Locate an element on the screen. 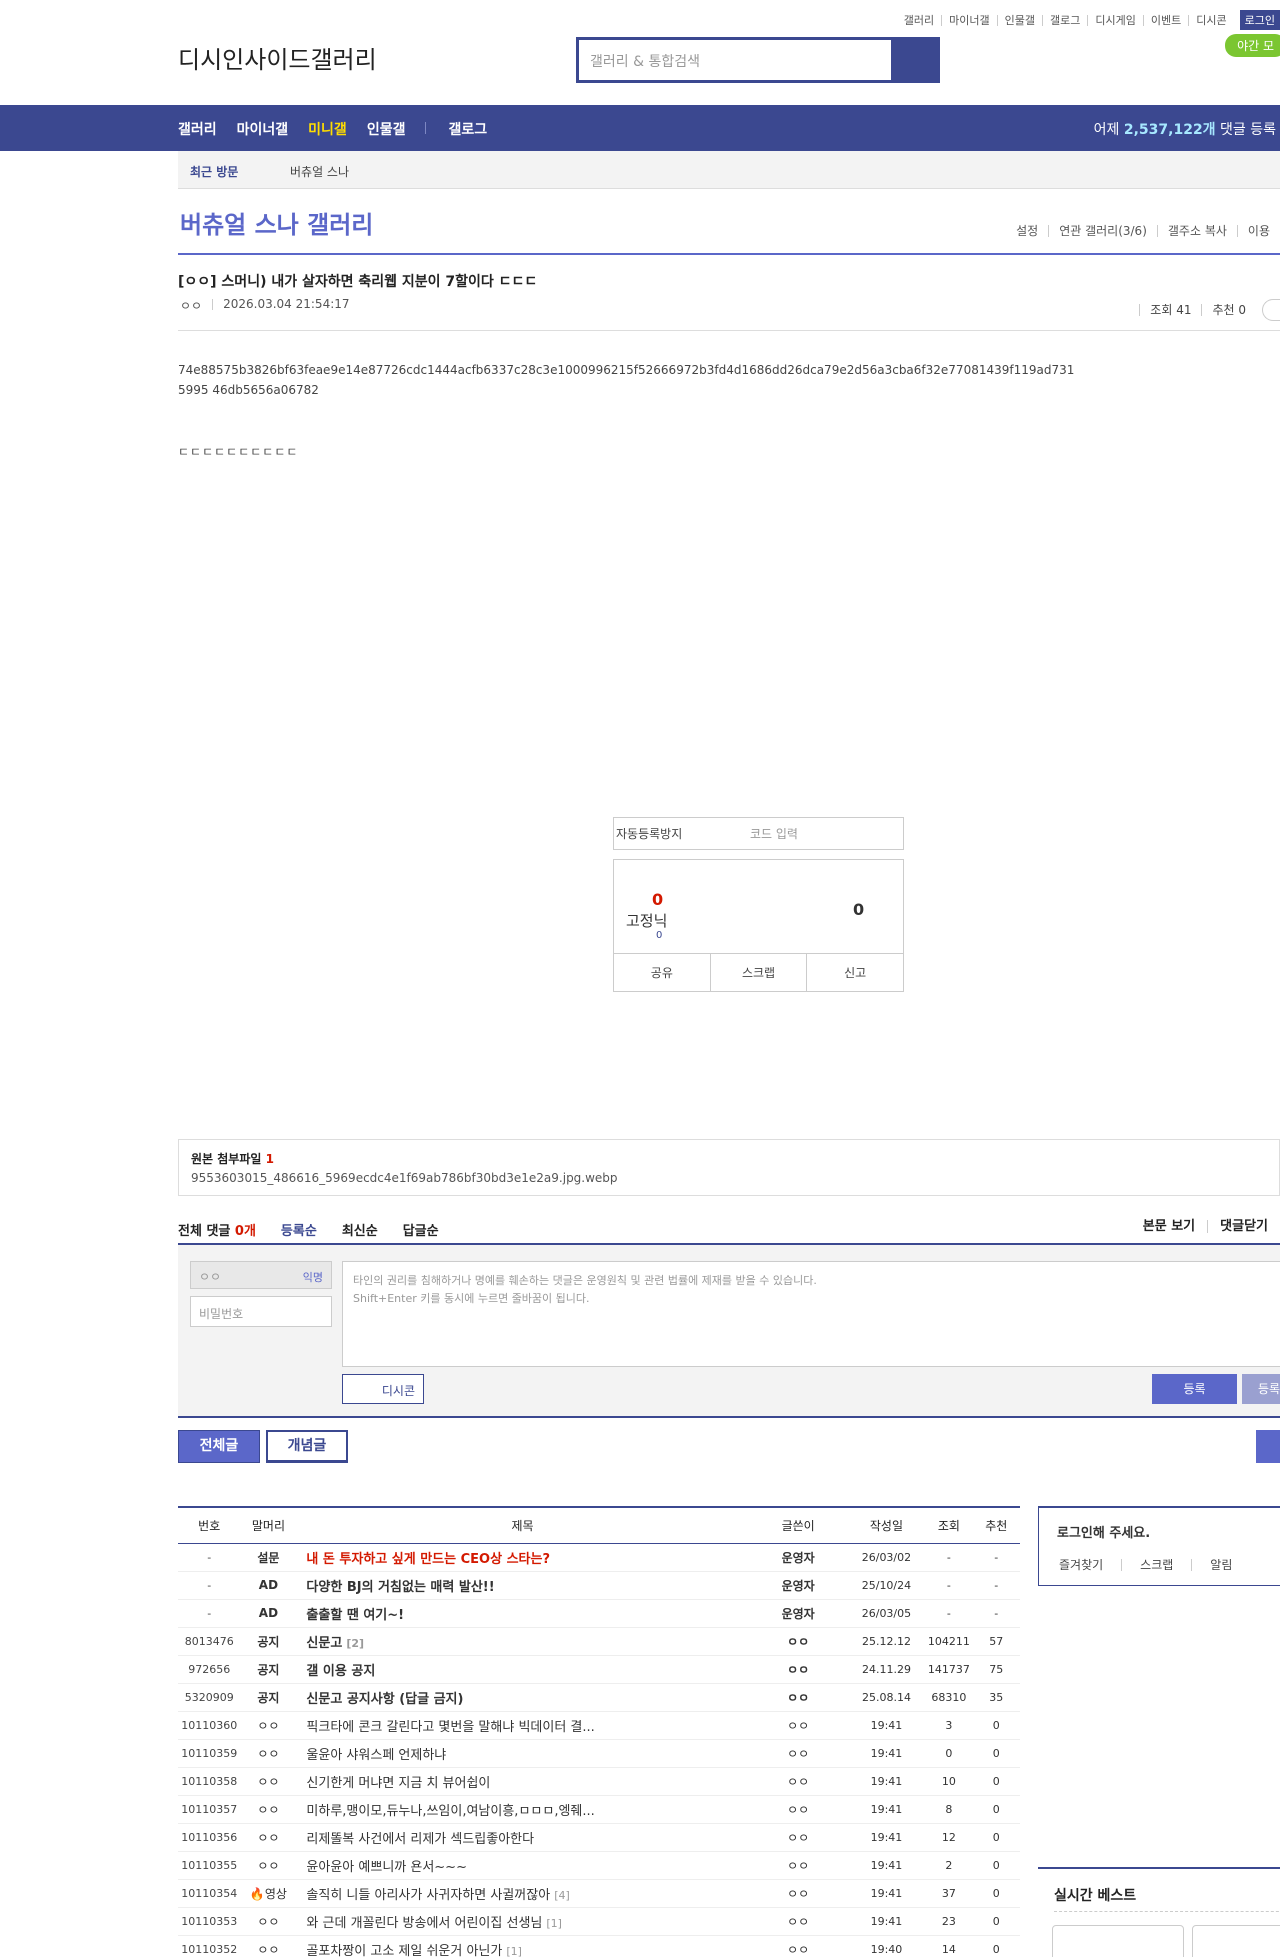 Image resolution: width=1280 pixels, height=1957 pixels. table-row: 8013476 공지 신문고 [2] ㅇㅇ 25.12.12 104211 57 is located at coordinates (599, 1641).